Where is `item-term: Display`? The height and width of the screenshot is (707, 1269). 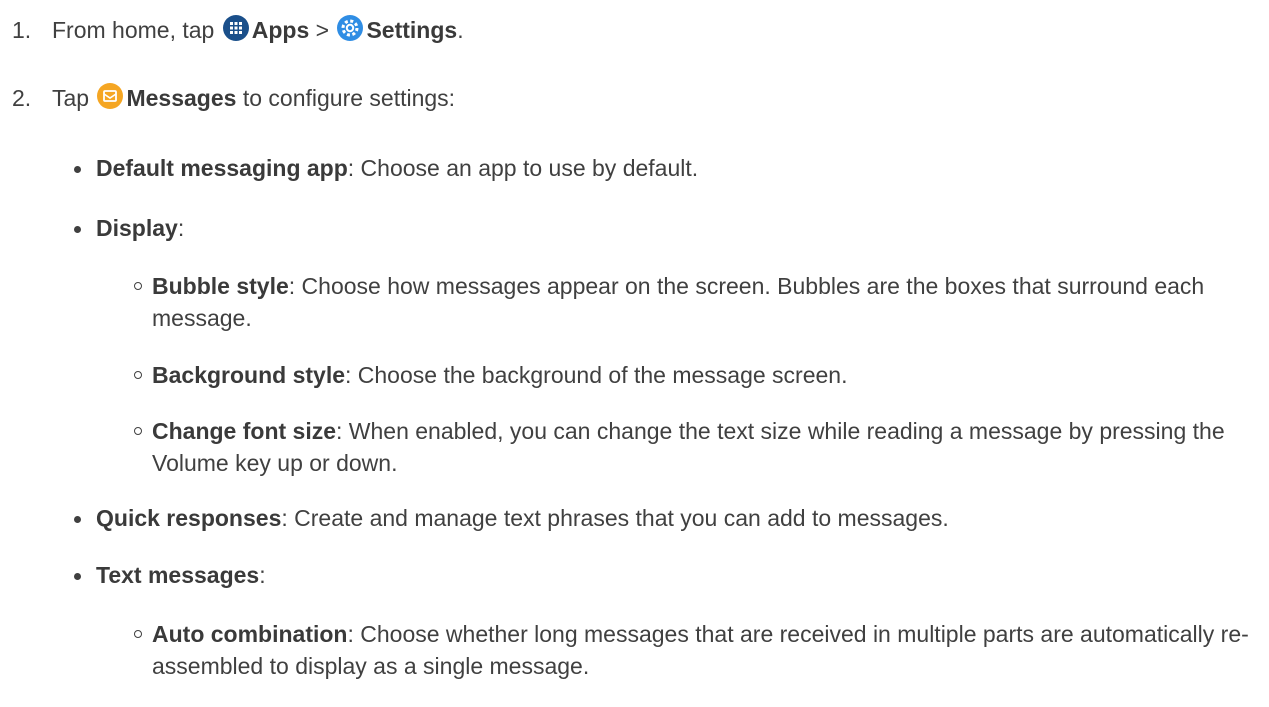 item-term: Display is located at coordinates (137, 228).